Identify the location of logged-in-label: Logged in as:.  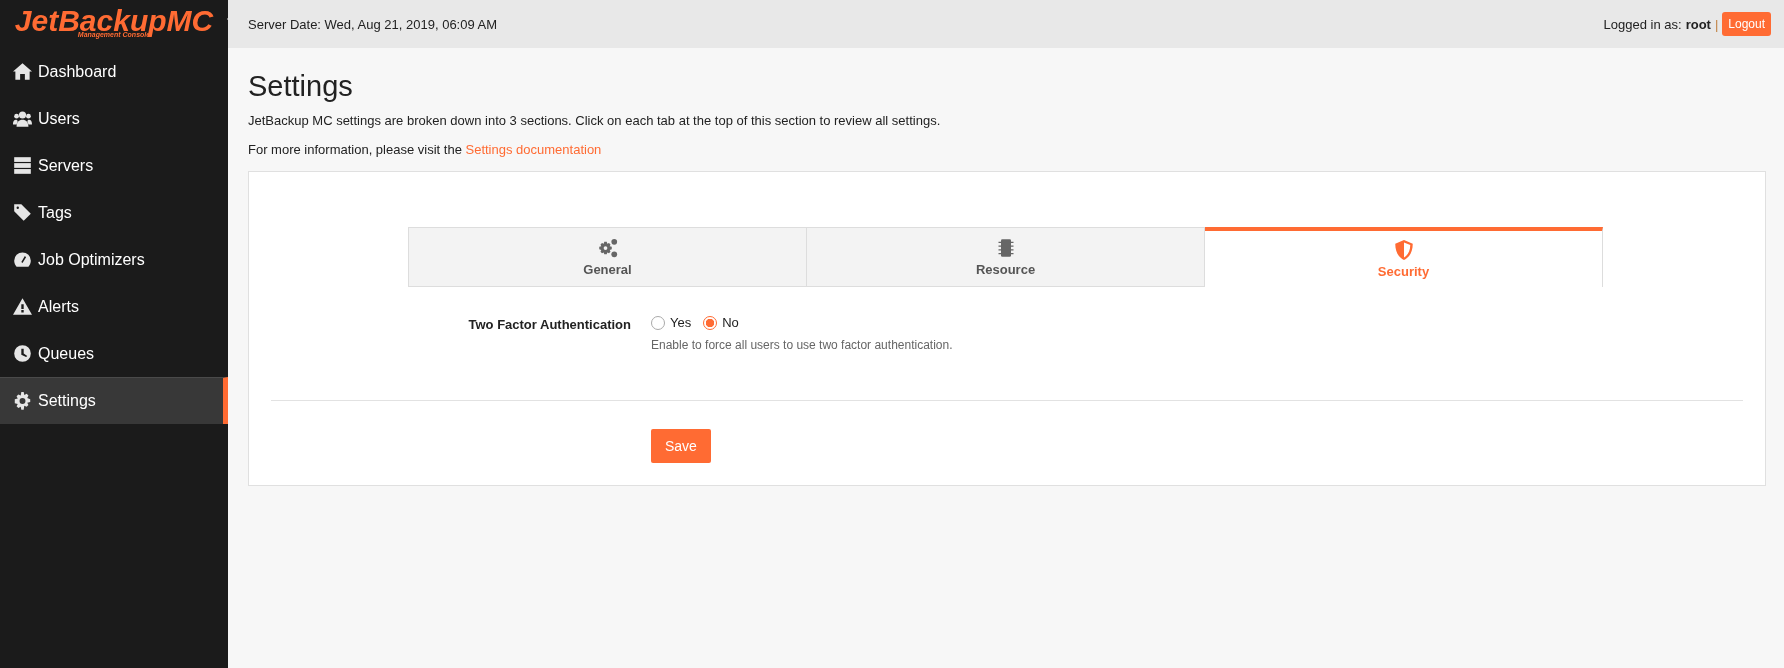
(1642, 24).